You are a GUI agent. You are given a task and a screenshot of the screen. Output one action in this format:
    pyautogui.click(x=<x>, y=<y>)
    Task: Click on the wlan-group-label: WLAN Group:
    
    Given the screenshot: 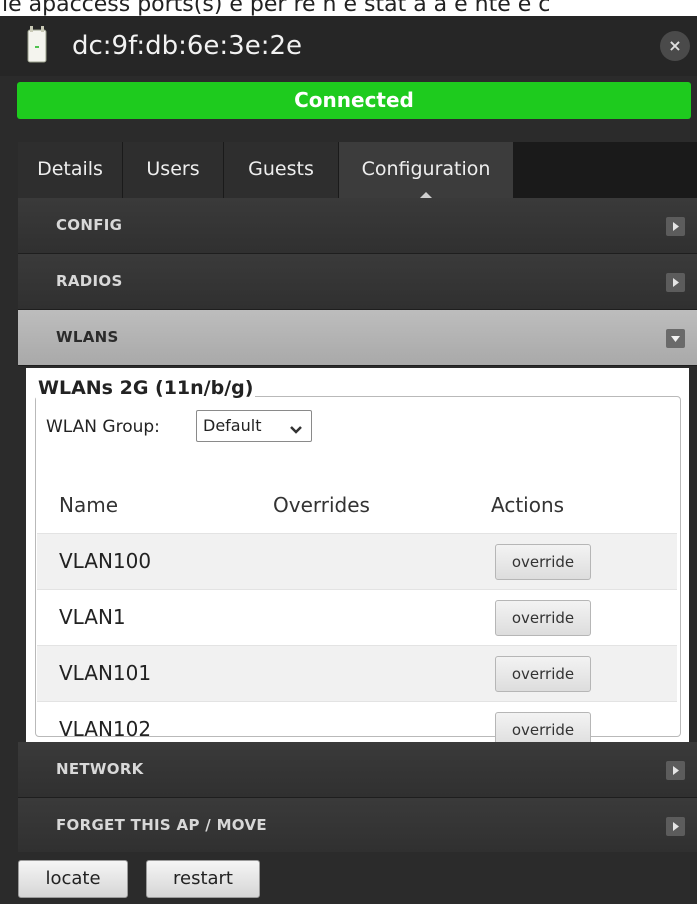 What is the action you would take?
    pyautogui.click(x=103, y=427)
    